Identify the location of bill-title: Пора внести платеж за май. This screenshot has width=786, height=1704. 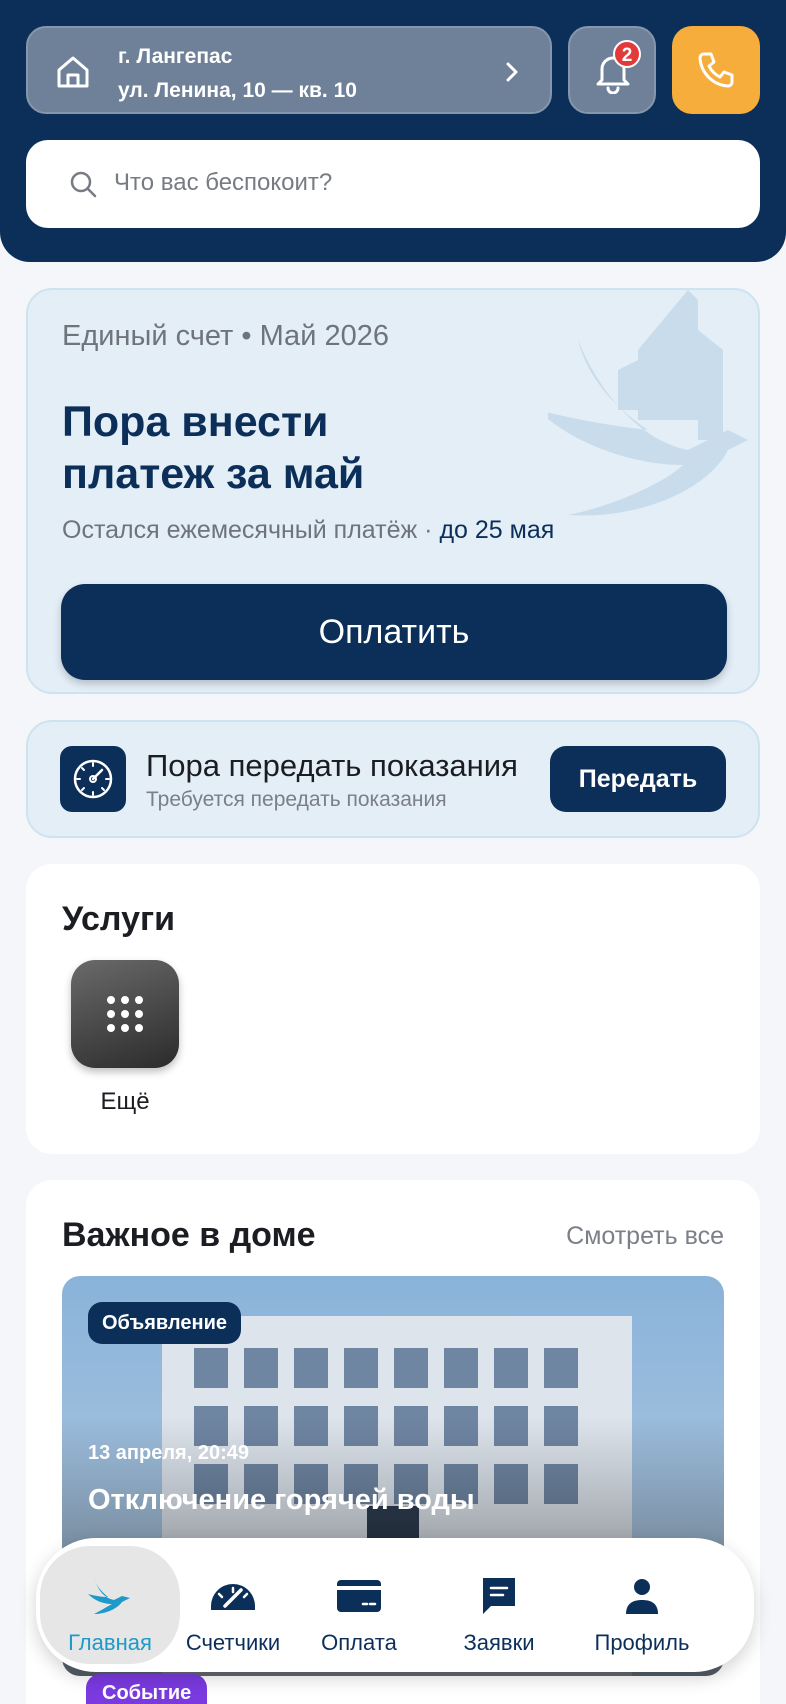
(213, 448).